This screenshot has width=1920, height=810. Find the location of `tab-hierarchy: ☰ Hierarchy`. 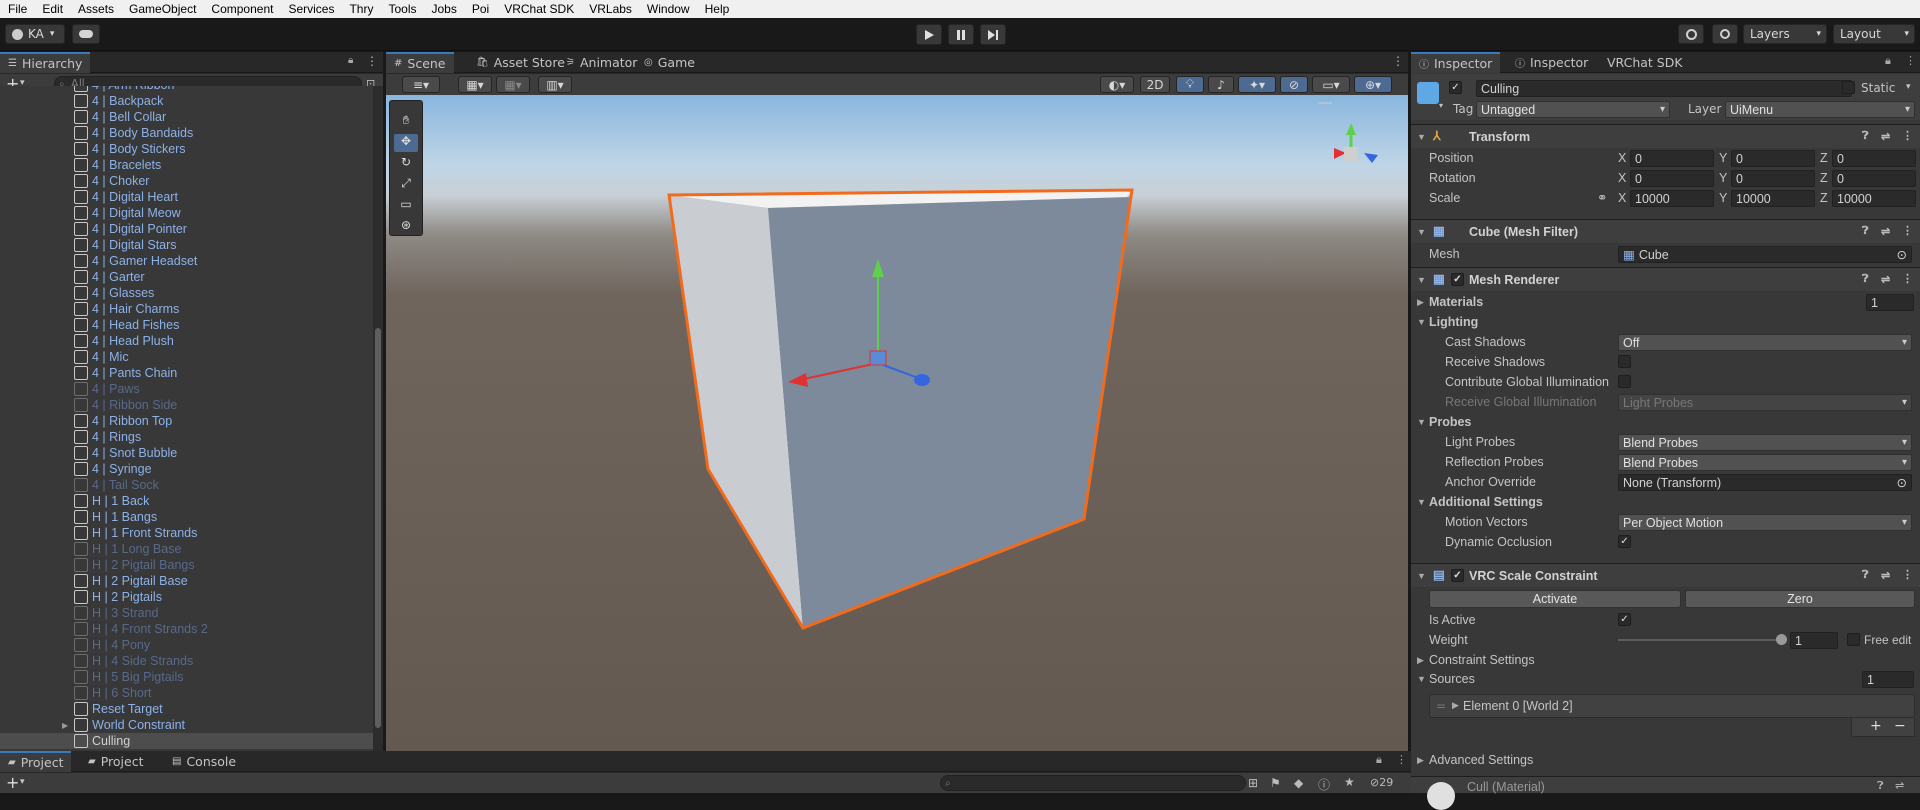

tab-hierarchy: ☰ Hierarchy is located at coordinates (45, 62).